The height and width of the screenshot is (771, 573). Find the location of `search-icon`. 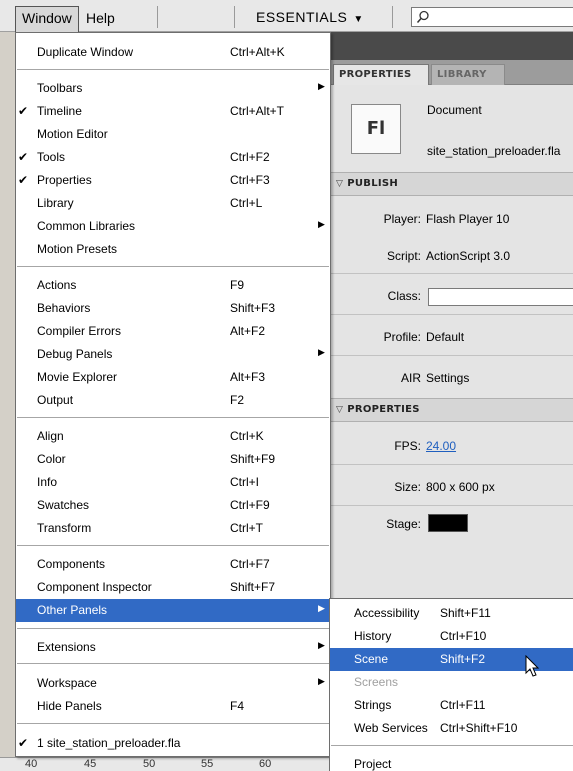

search-icon is located at coordinates (422, 16).